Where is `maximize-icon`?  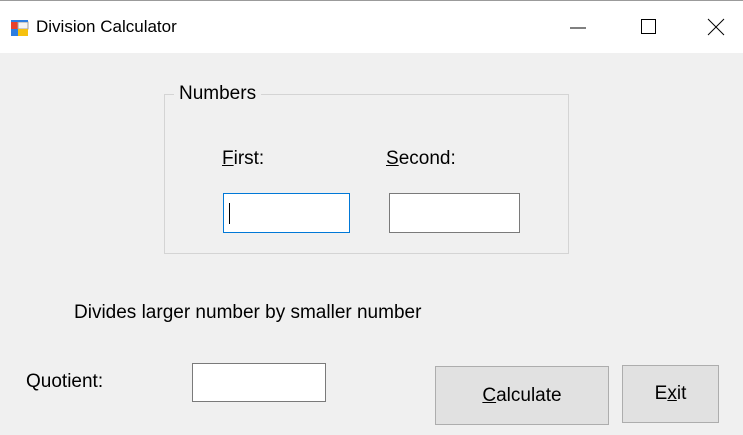 maximize-icon is located at coordinates (648, 26).